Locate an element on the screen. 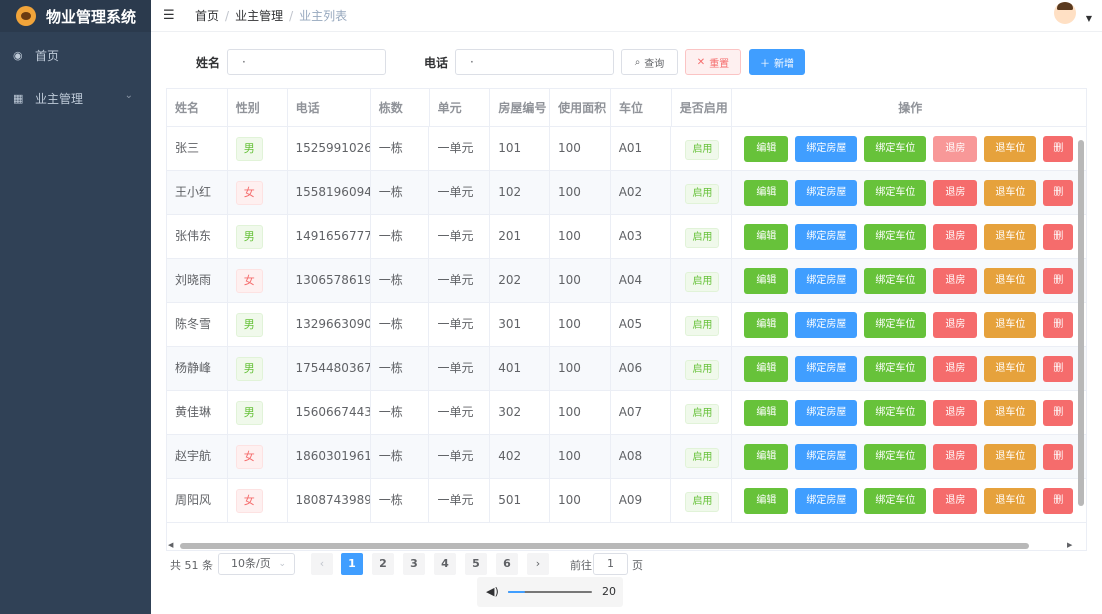  avatar is located at coordinates (1065, 13).